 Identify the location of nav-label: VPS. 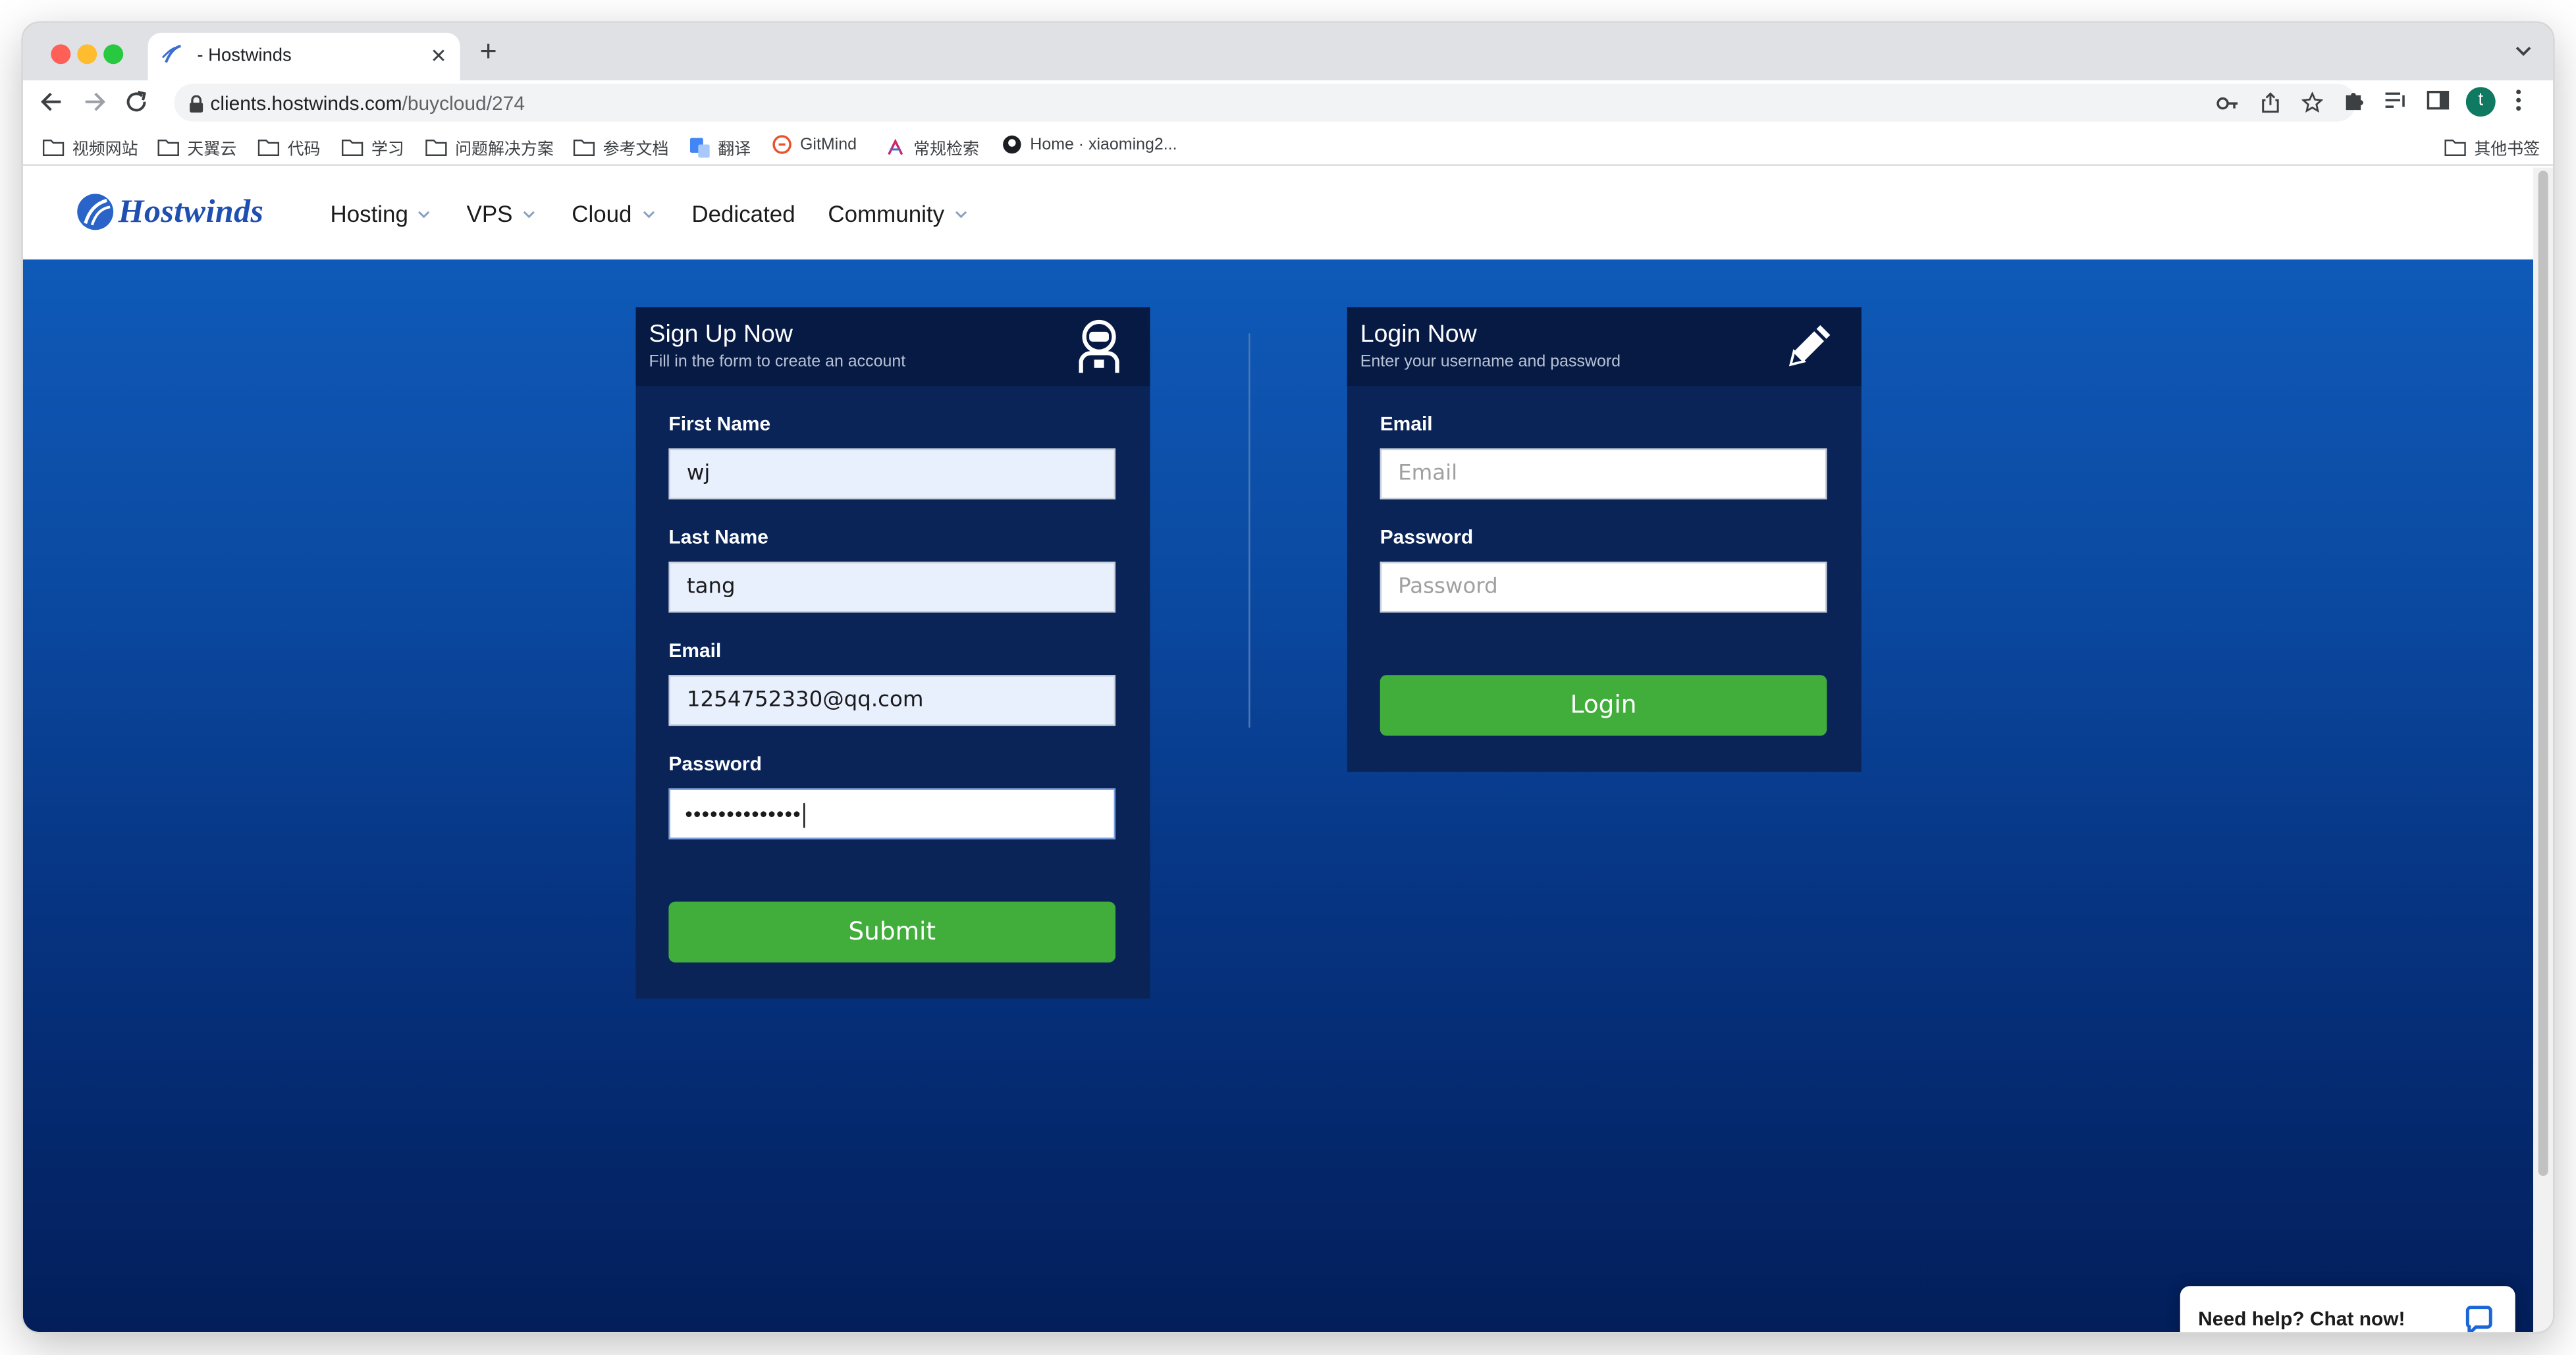
(490, 213).